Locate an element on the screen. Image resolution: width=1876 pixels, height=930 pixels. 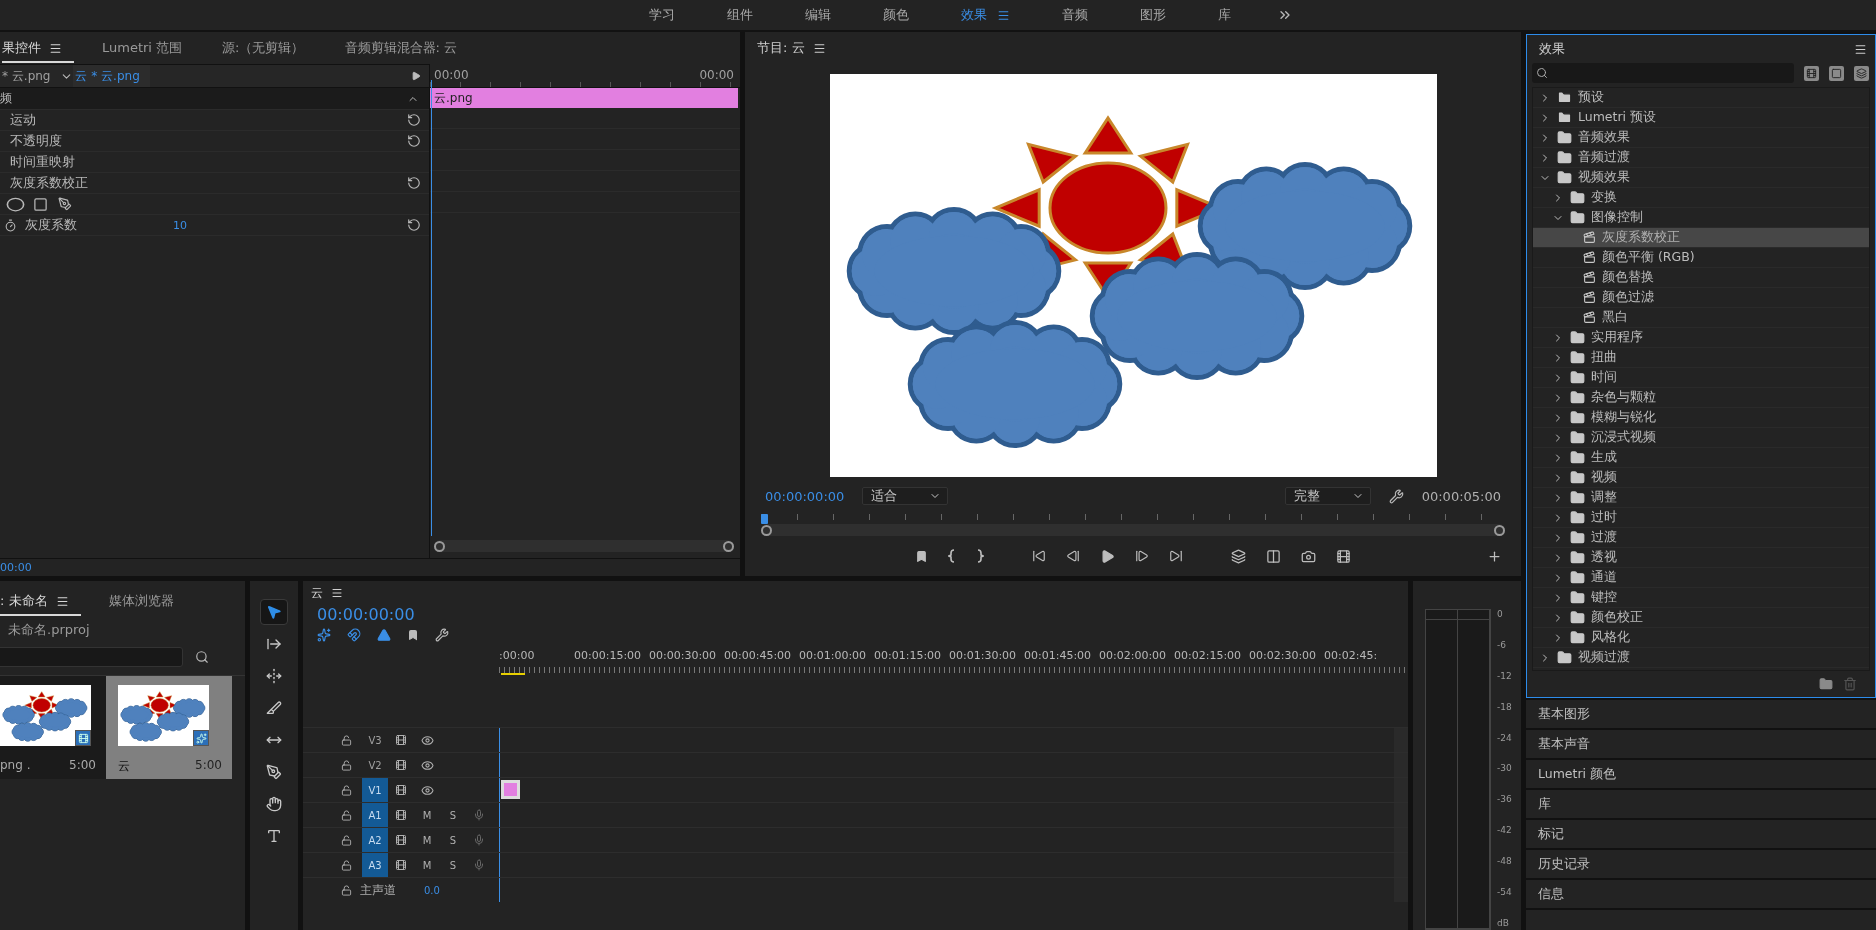
master-clip-tab: * 云.png is located at coordinates (30, 76).